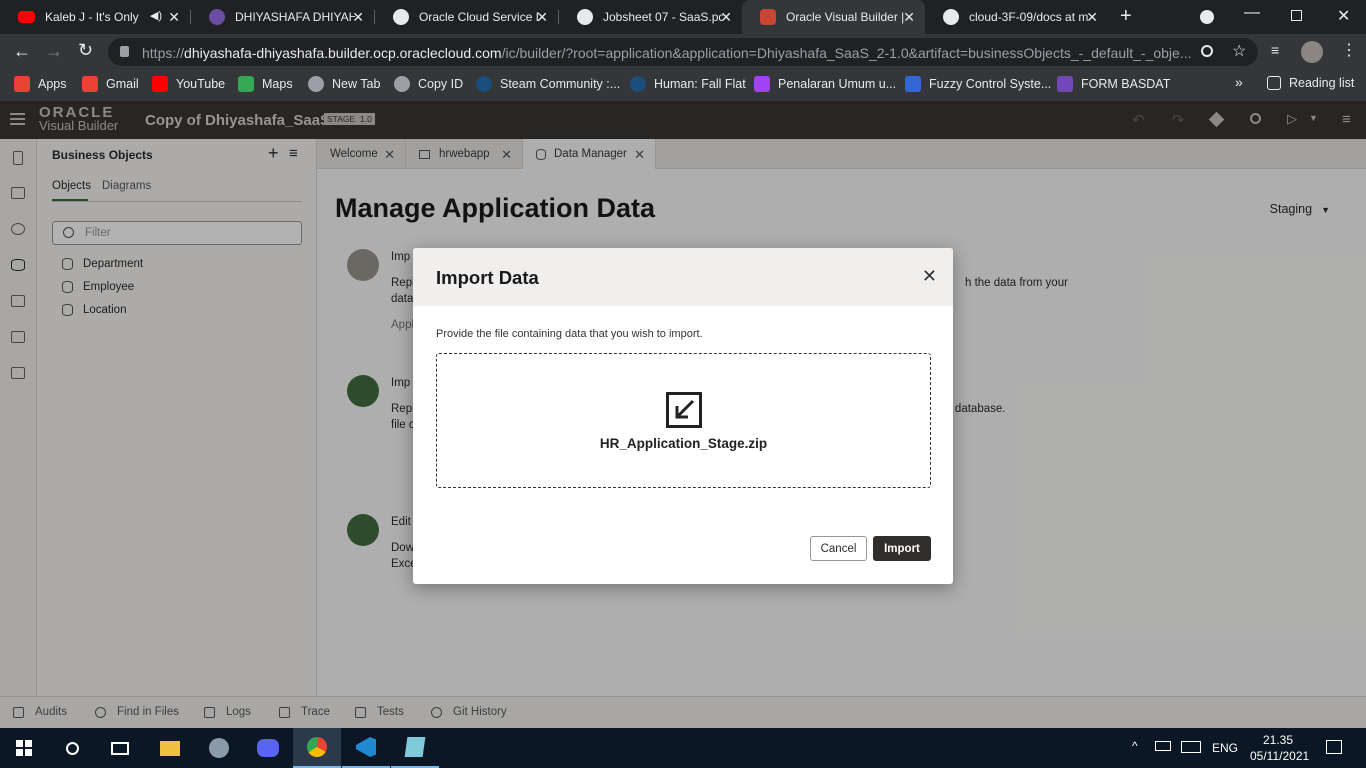 This screenshot has width=1366, height=768. What do you see at coordinates (951, 17) in the screenshot?
I see `github-icon` at bounding box center [951, 17].